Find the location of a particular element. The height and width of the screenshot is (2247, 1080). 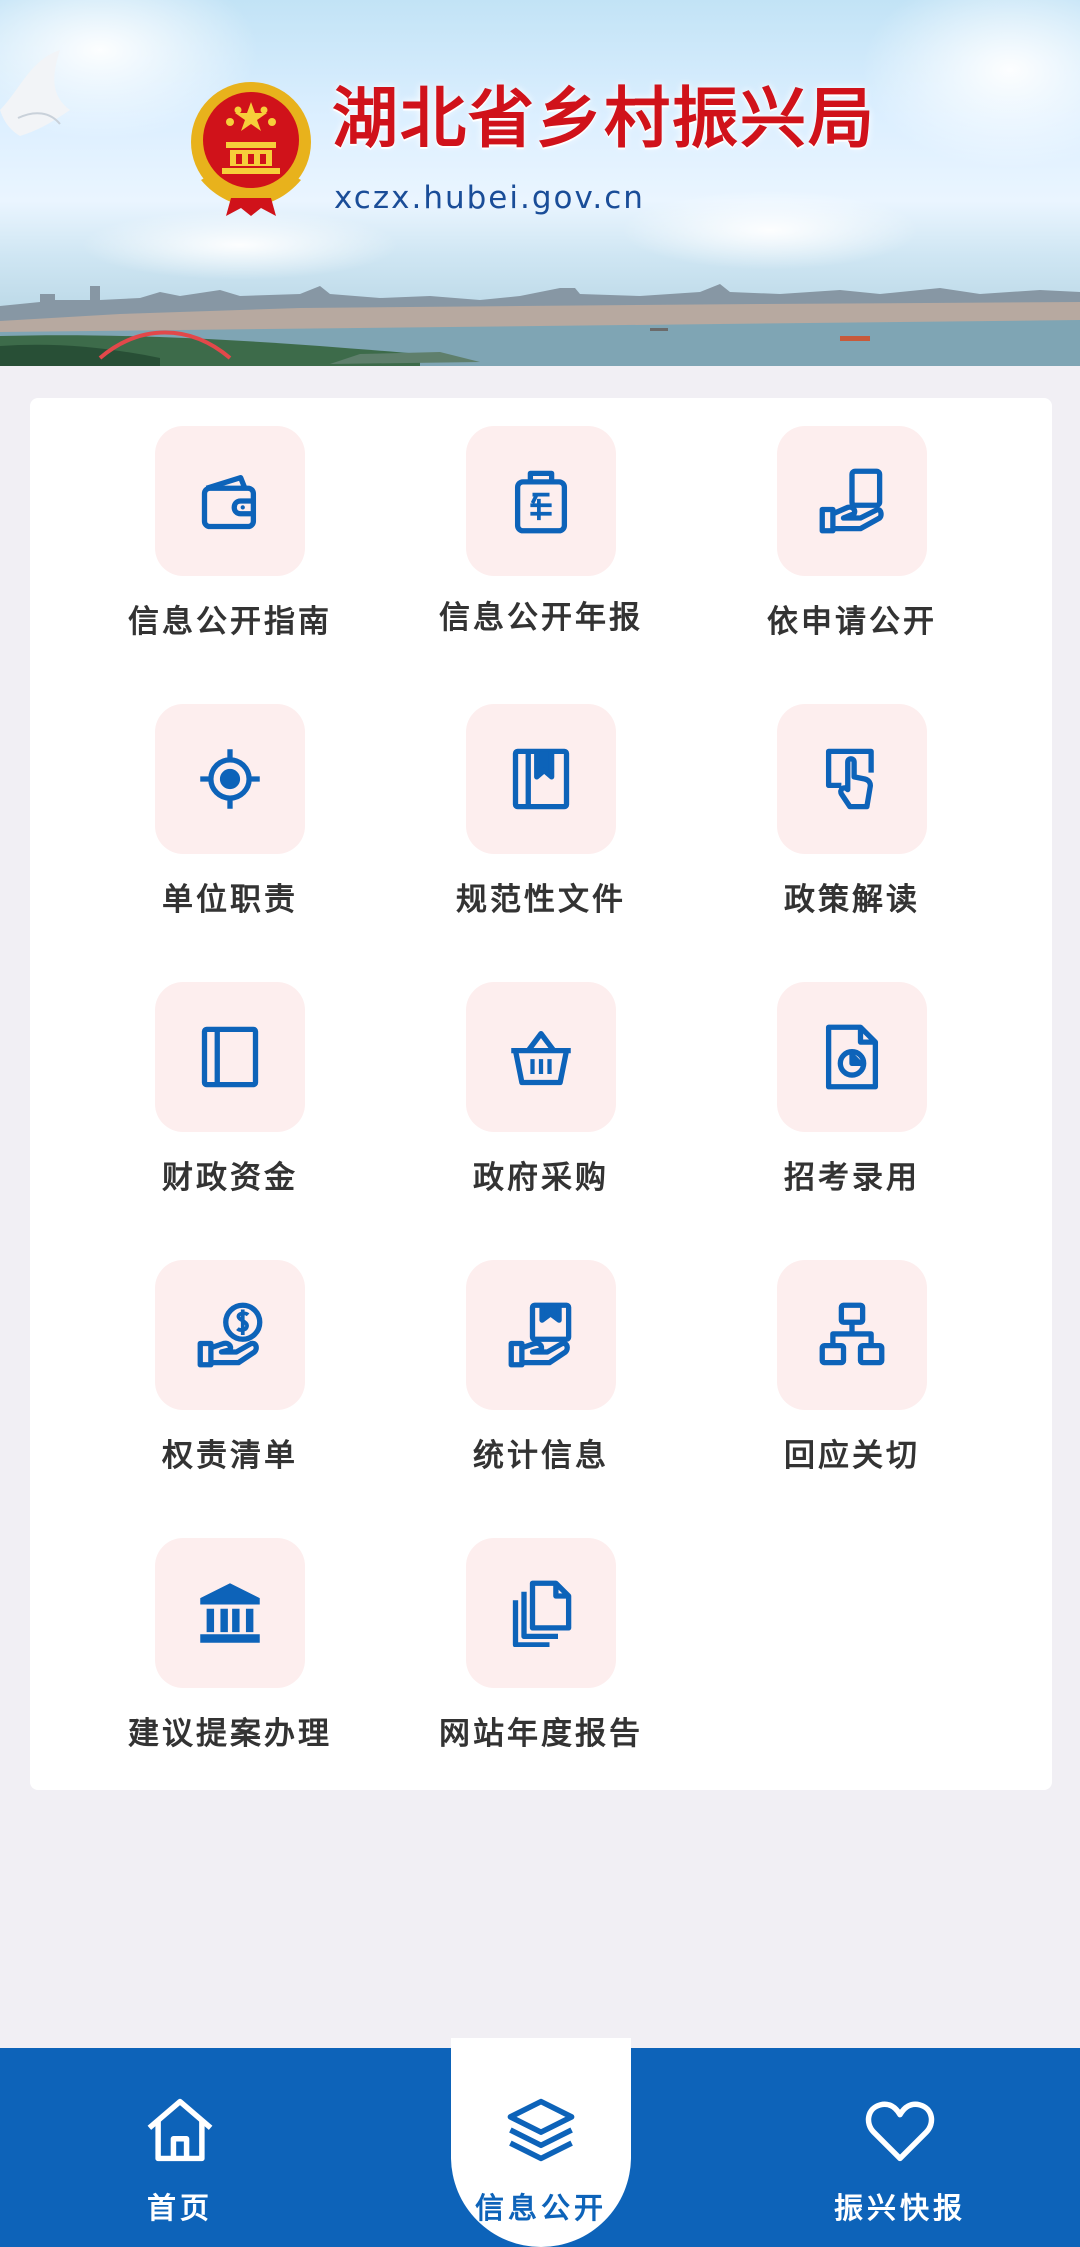

copy-documents-icon is located at coordinates (542, 1613).